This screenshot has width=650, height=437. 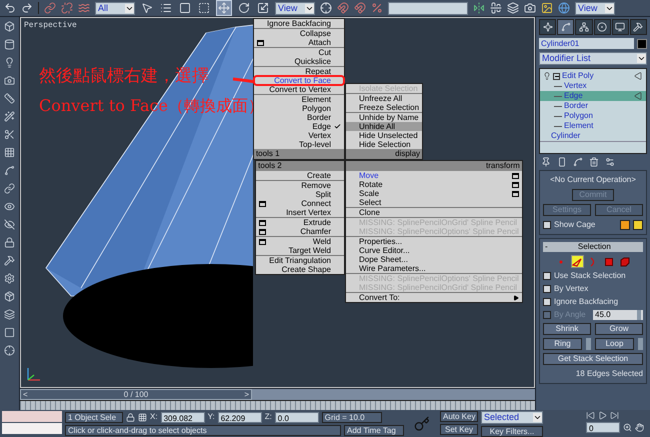 I want to click on angle-spinner: 45.0, so click(x=618, y=315).